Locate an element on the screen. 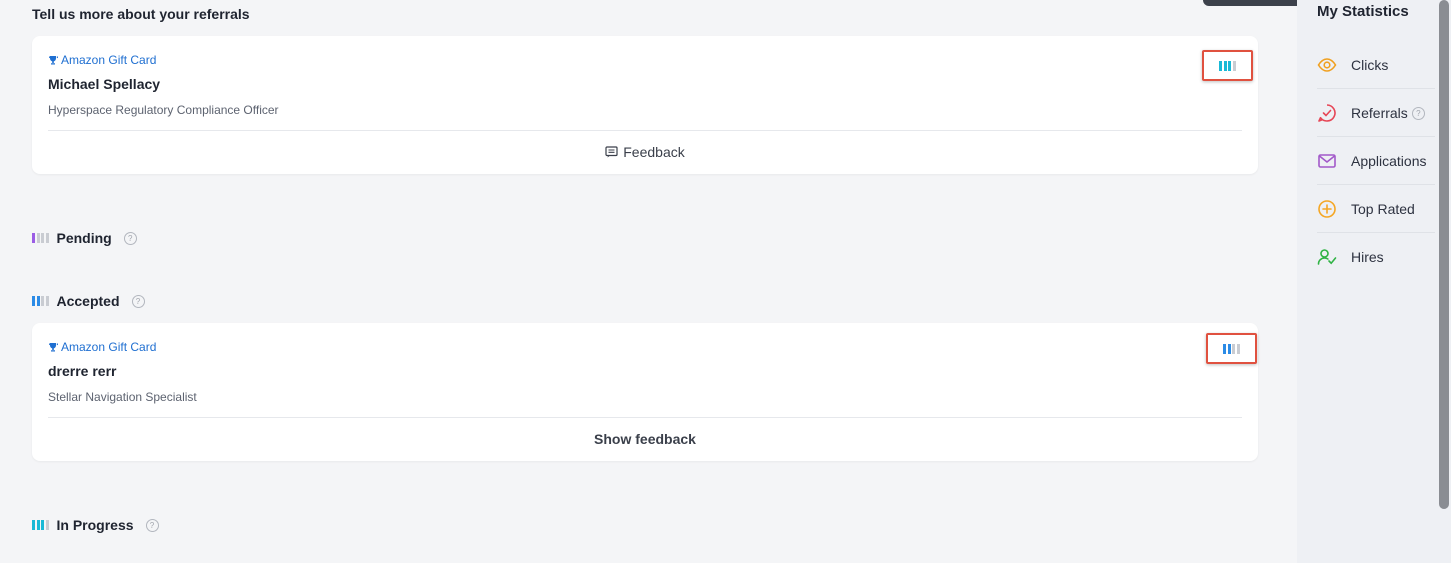  plus-circle-icon is located at coordinates (1327, 209).